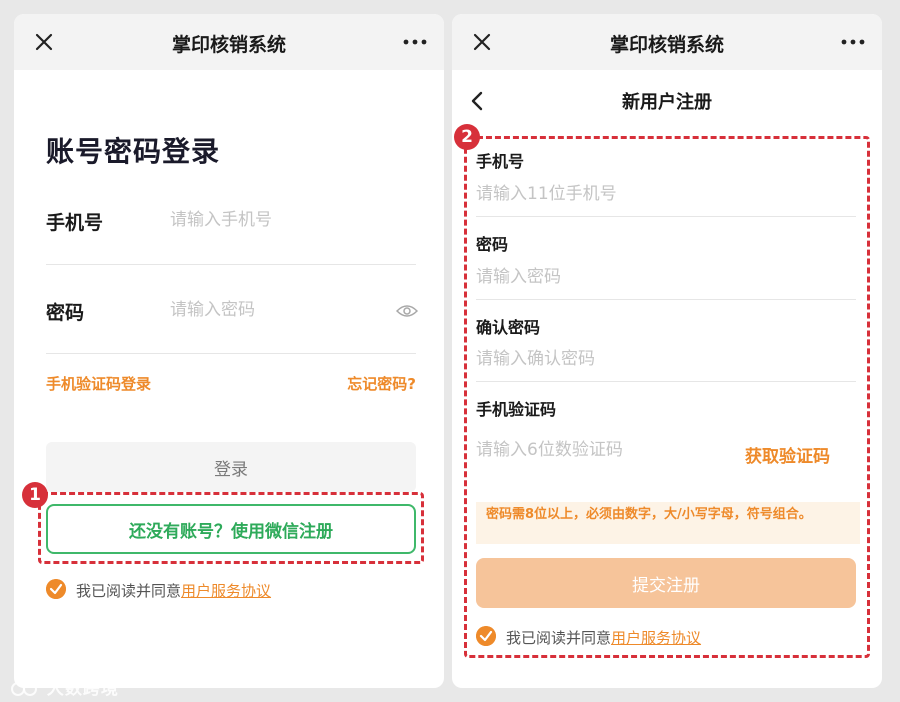 The image size is (900, 702). I want to click on password-hint: 密码需8位以上，必须由数字，大/小写字母，符号组合。, so click(668, 523).